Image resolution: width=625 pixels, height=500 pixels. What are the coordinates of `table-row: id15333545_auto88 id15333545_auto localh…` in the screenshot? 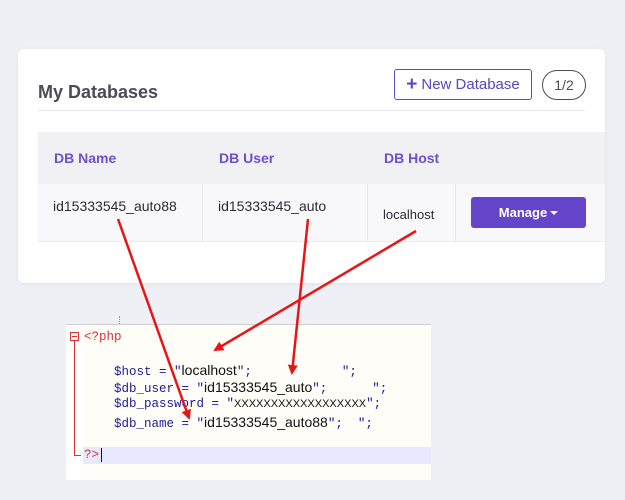 It's located at (321, 213).